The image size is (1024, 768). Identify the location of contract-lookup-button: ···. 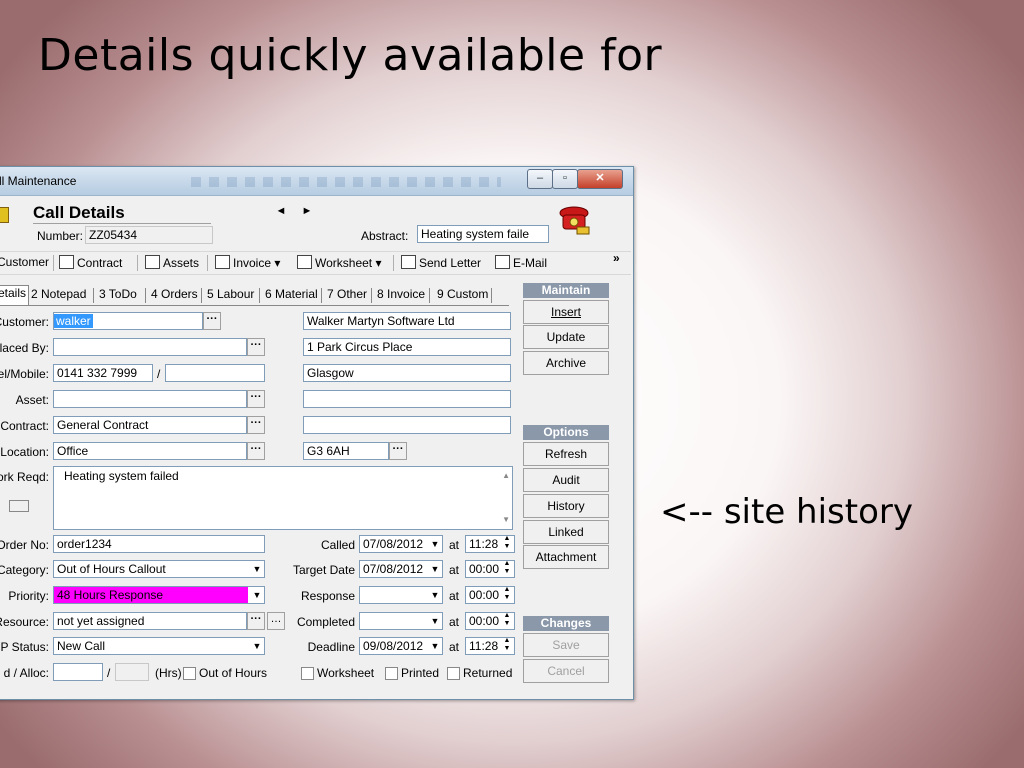
(256, 425).